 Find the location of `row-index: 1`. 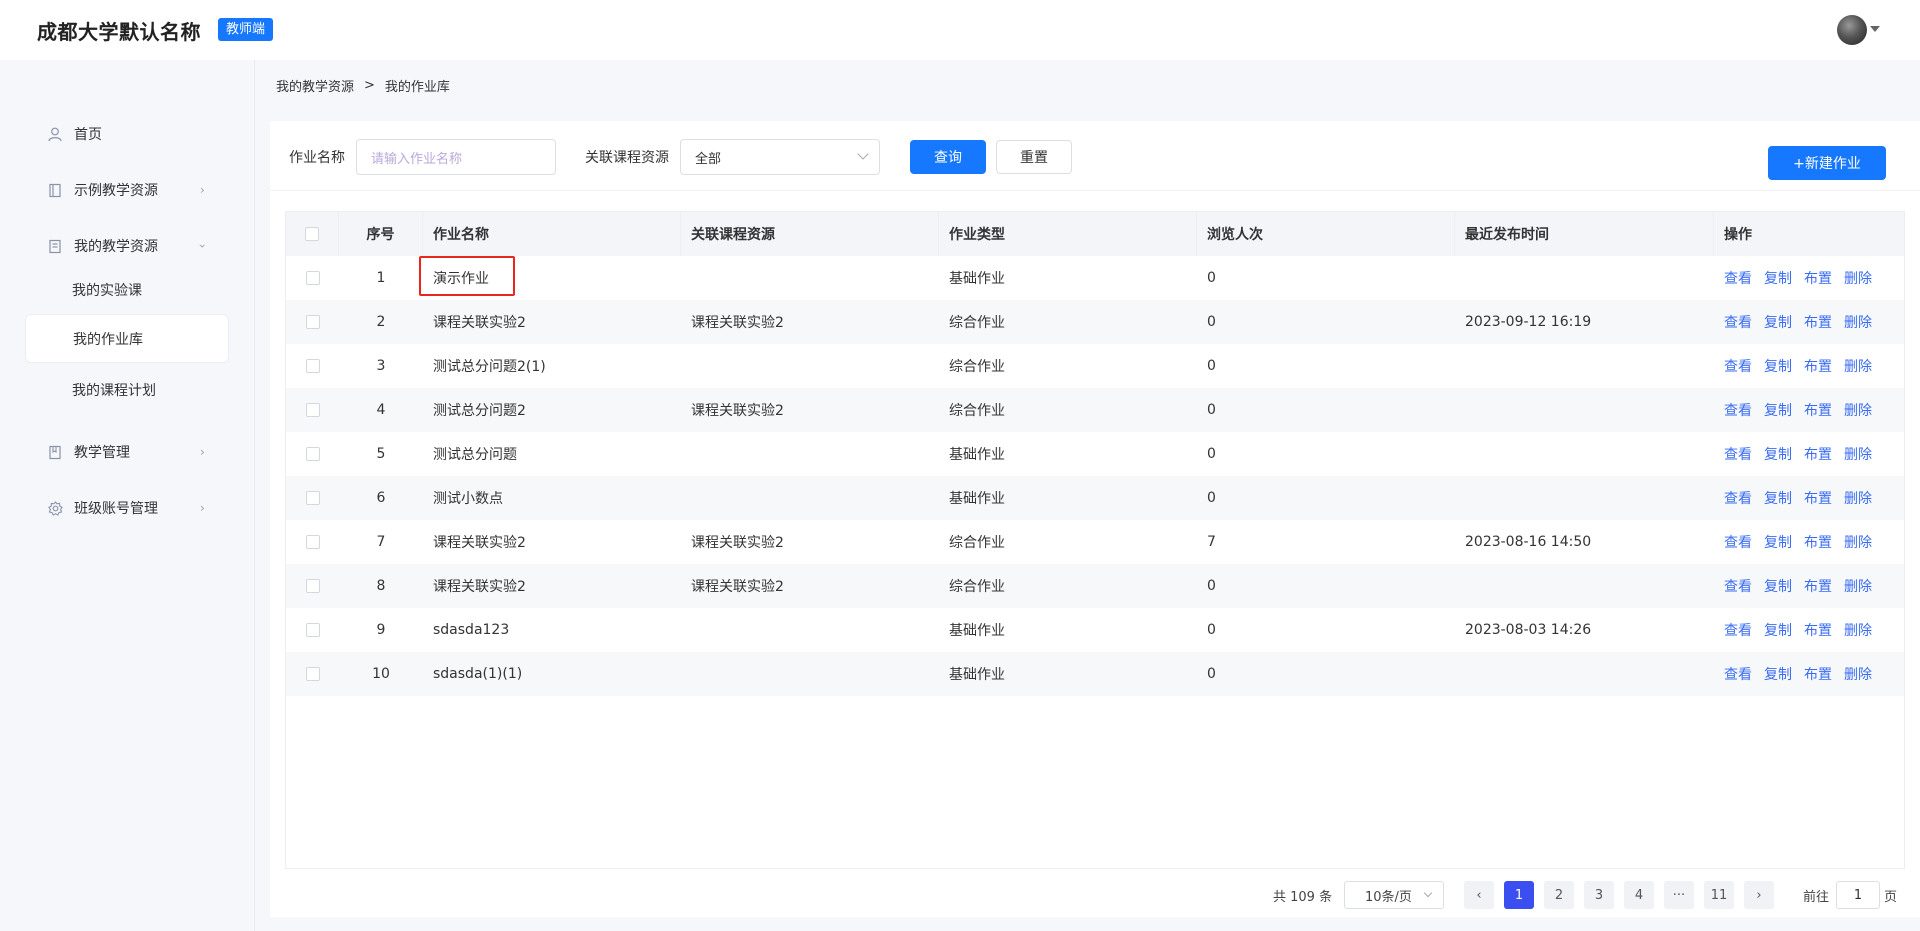

row-index: 1 is located at coordinates (381, 278).